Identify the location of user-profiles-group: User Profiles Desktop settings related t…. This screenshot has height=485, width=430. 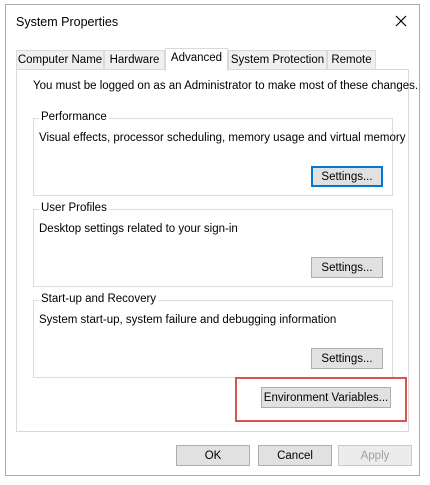
(213, 244).